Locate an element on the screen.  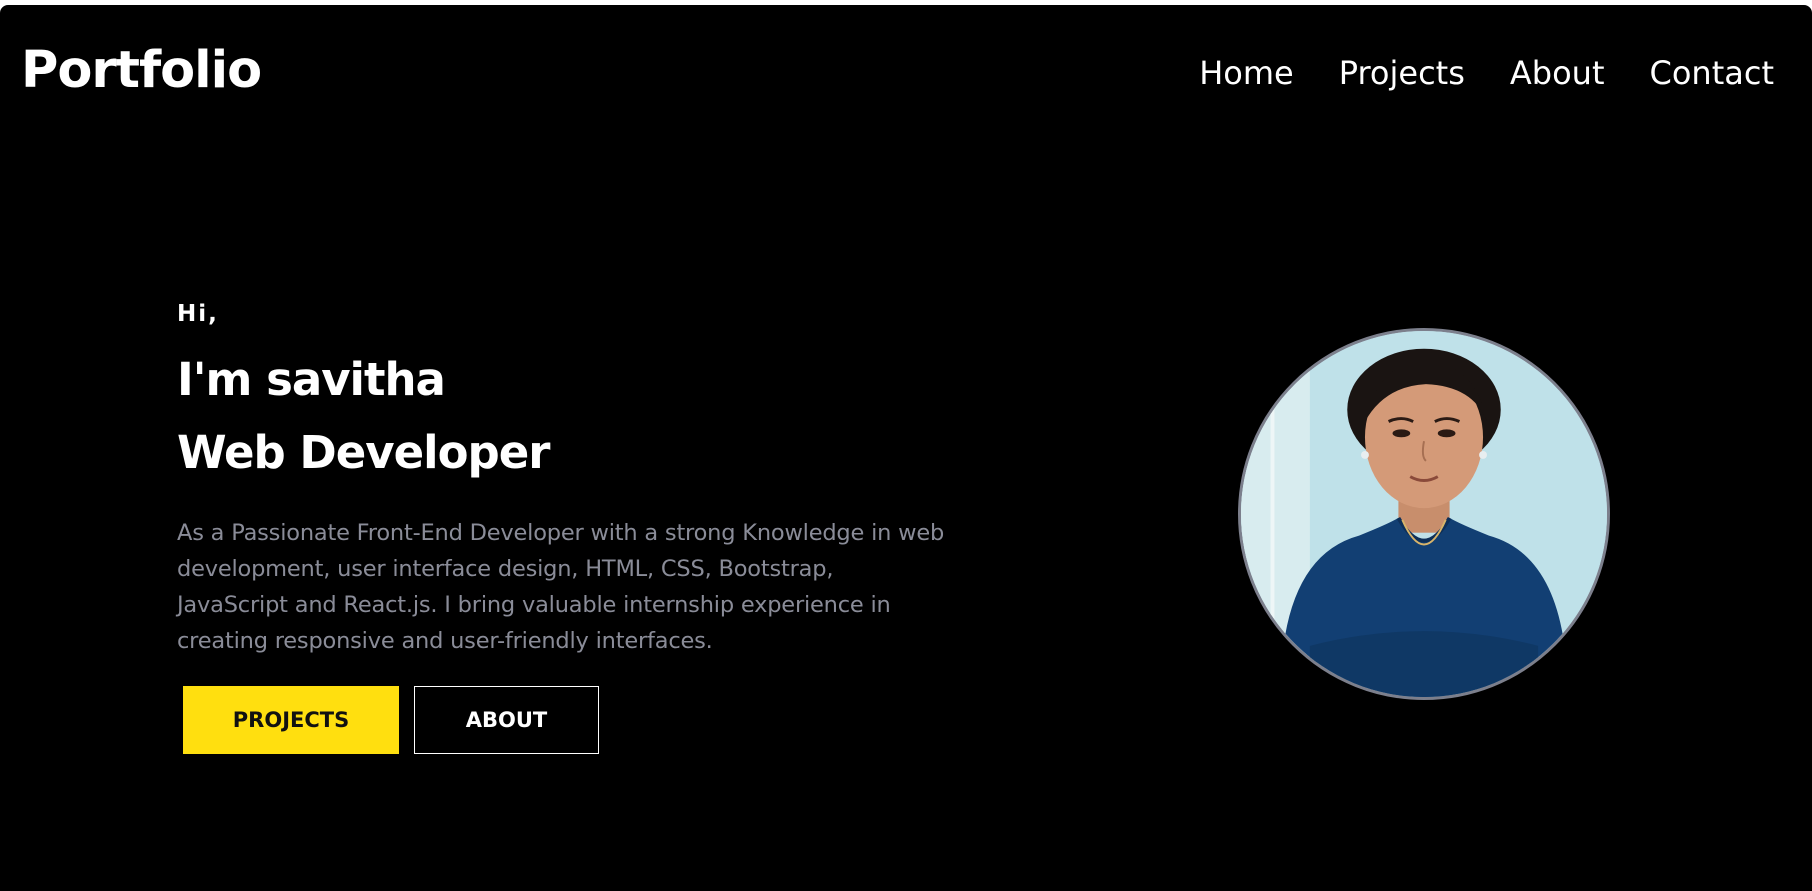
nav-link-home: Home is located at coordinates (1246, 73).